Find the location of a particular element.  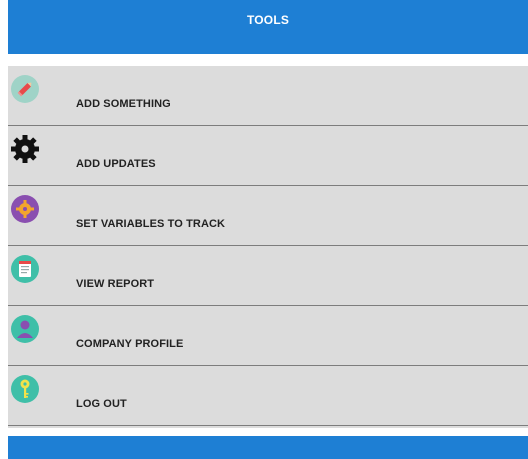

menu-item-label: SET VARIABLES TO TRACK is located at coordinates (151, 224).